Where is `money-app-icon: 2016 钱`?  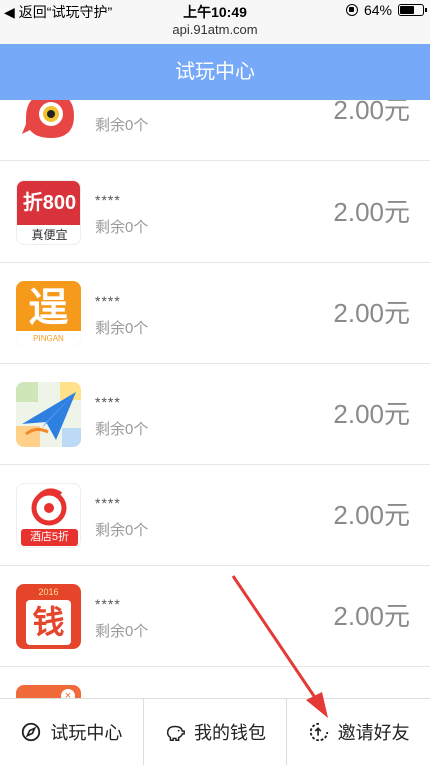 money-app-icon: 2016 钱 is located at coordinates (48, 616).